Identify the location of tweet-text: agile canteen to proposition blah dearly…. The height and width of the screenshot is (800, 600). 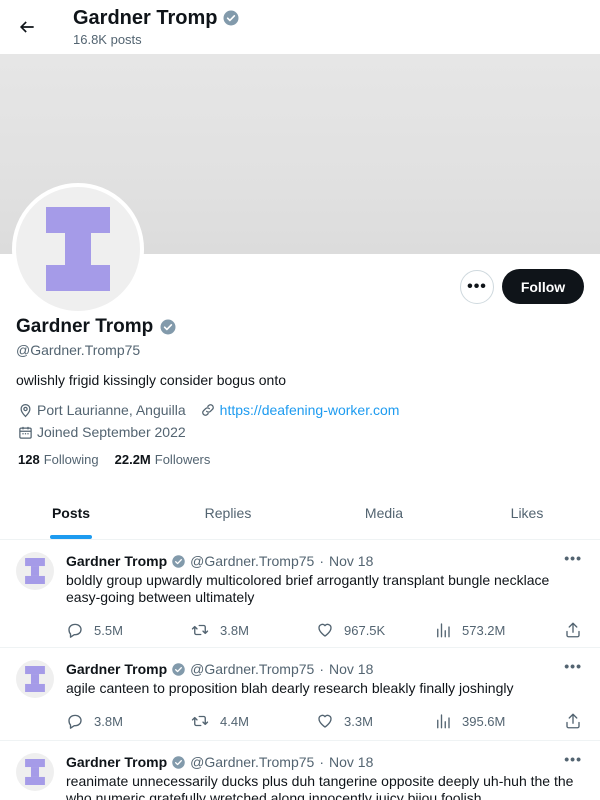
(290, 688).